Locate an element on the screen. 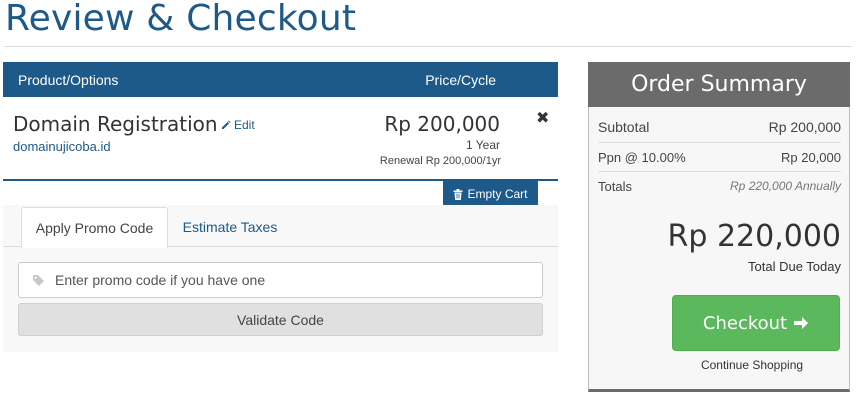 This screenshot has height=402, width=857. grand-total: Rp 220,000 is located at coordinates (754, 236).